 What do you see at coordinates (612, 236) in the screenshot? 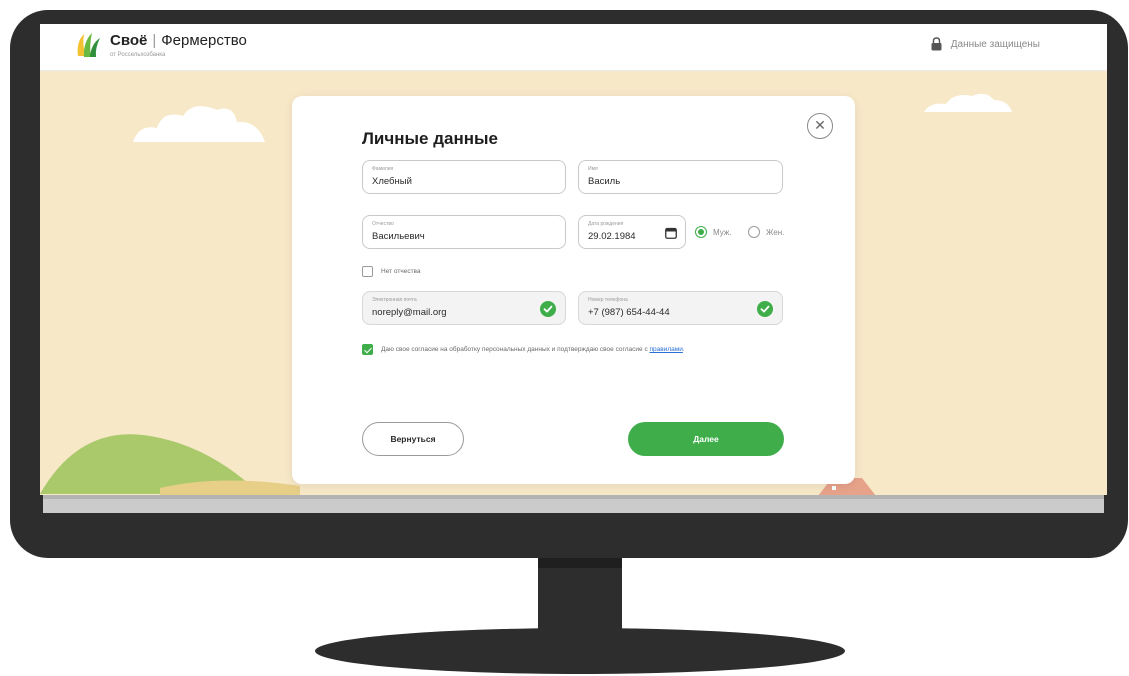
I see `birthdate-value: 29.02.1984` at bounding box center [612, 236].